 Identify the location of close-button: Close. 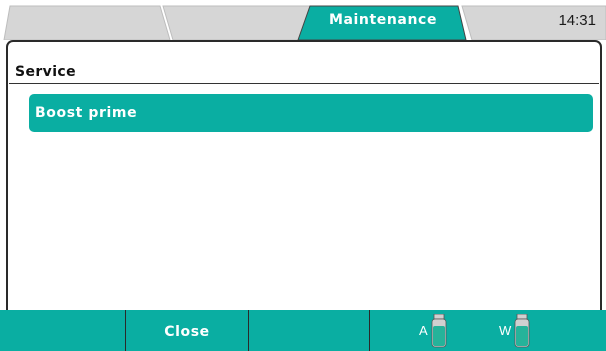
(187, 330).